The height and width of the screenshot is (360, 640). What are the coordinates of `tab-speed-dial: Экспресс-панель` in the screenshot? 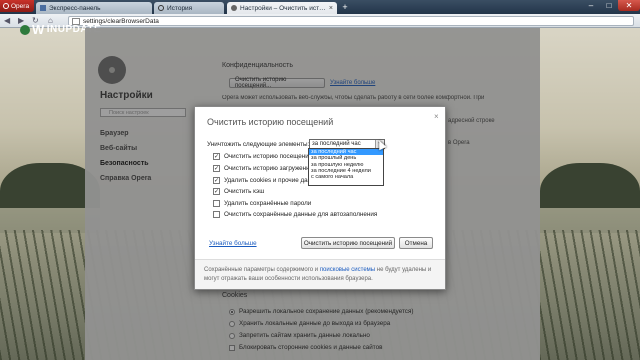 It's located at (94, 8).